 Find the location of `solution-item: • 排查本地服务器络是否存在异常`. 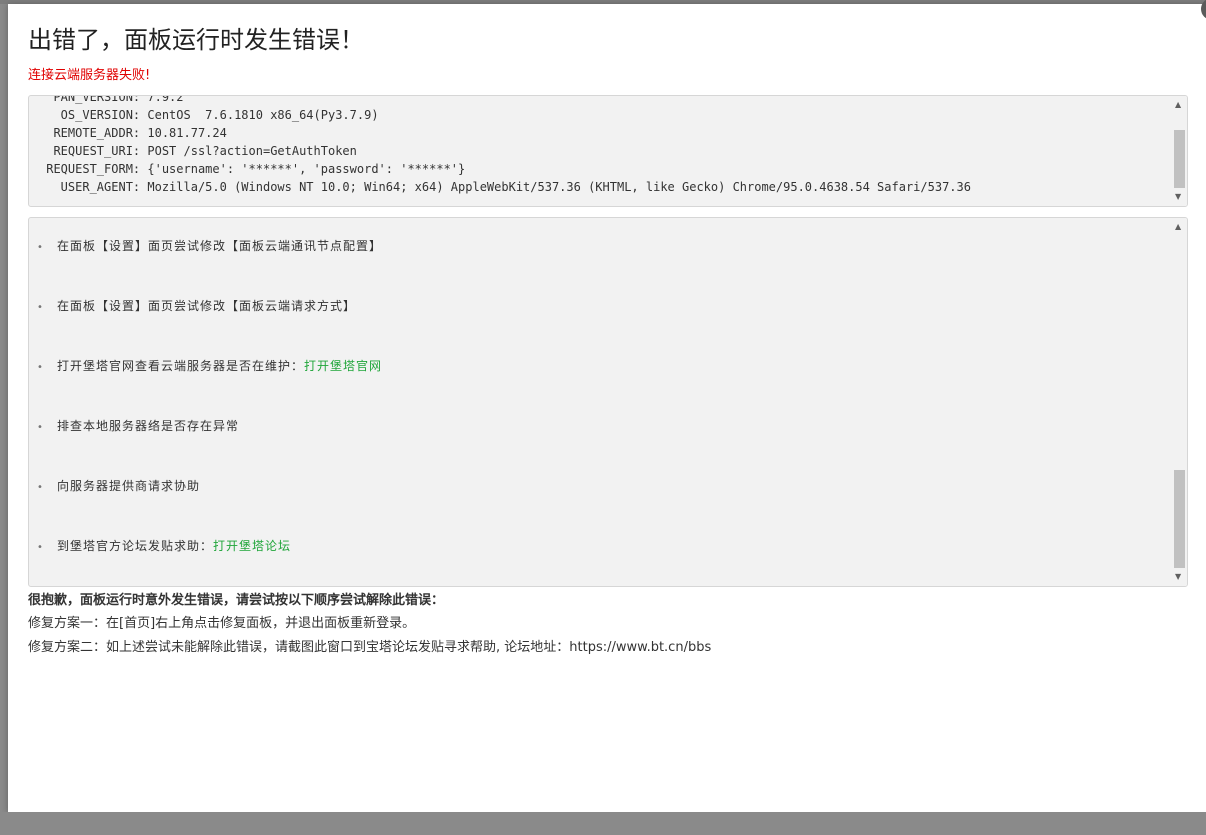

solution-item: • 排查本地服务器络是否存在异常 is located at coordinates (138, 426).